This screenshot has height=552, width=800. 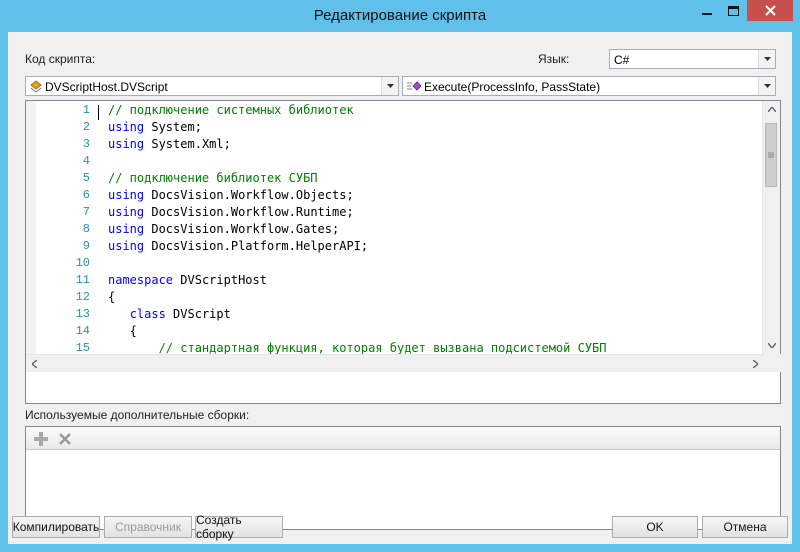 I want to click on reference-button: Справочник, so click(x=148, y=527).